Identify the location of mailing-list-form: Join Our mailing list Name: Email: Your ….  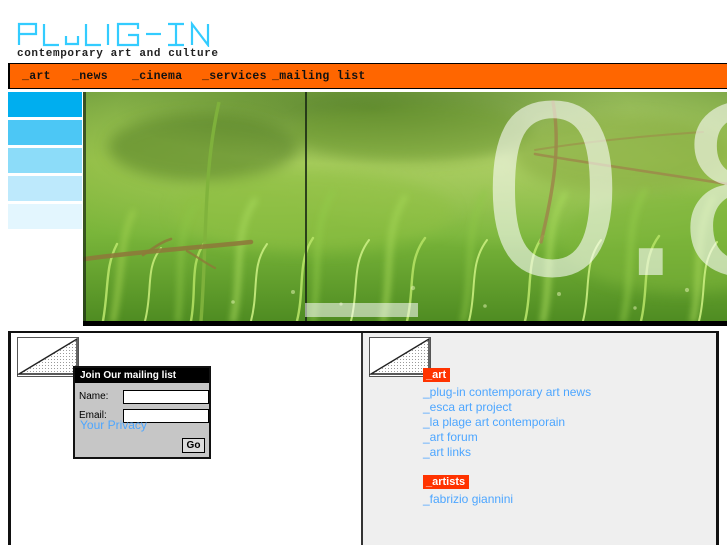
(142, 412).